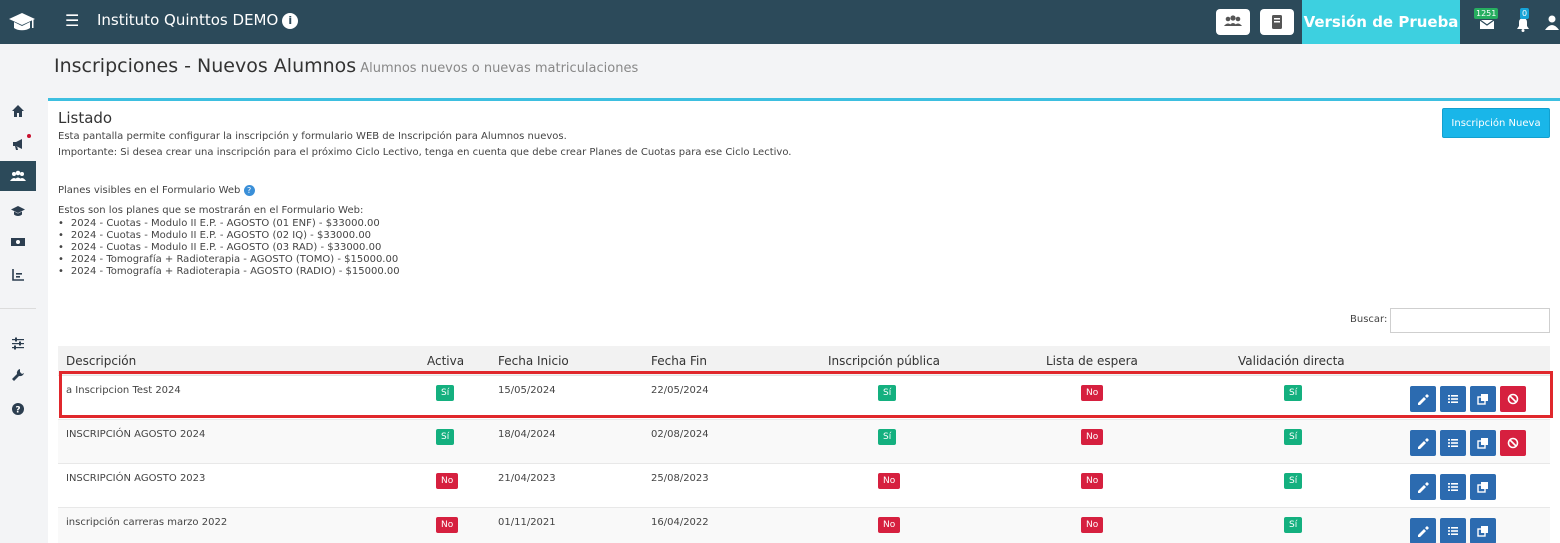 The width and height of the screenshot is (1560, 543). Describe the element at coordinates (680, 434) in the screenshot. I see `cell-fecha-fin: 02/08/2024` at that location.